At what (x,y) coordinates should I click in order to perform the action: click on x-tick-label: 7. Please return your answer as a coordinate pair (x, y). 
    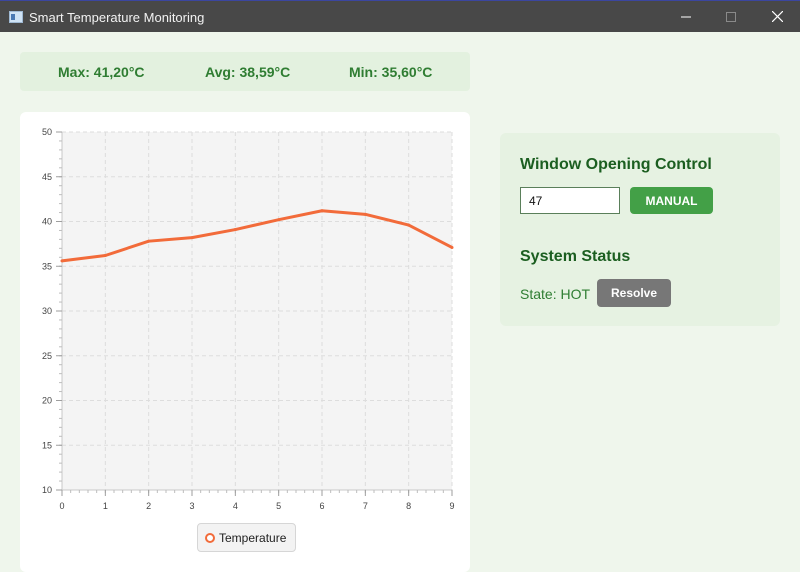
    Looking at the image, I should click on (365, 506).